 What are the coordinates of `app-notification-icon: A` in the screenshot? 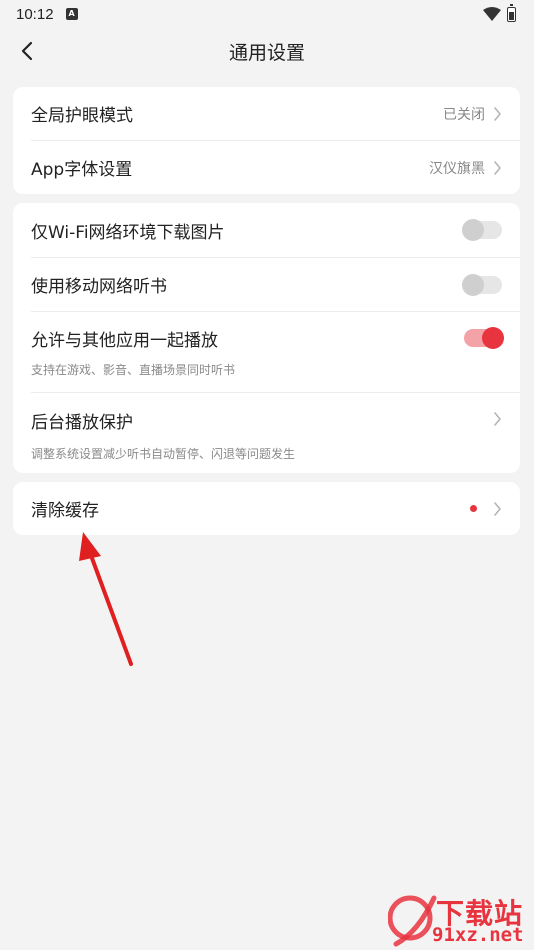 It's located at (71, 14).